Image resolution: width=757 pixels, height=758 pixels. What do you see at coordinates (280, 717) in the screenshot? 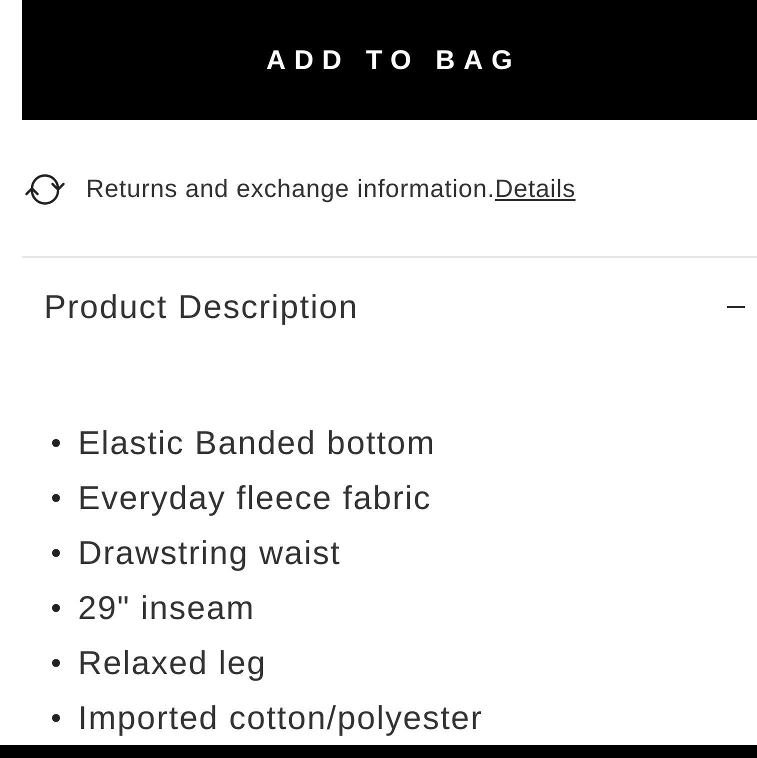
I see `feature-text: Imported cotton/polyester` at bounding box center [280, 717].